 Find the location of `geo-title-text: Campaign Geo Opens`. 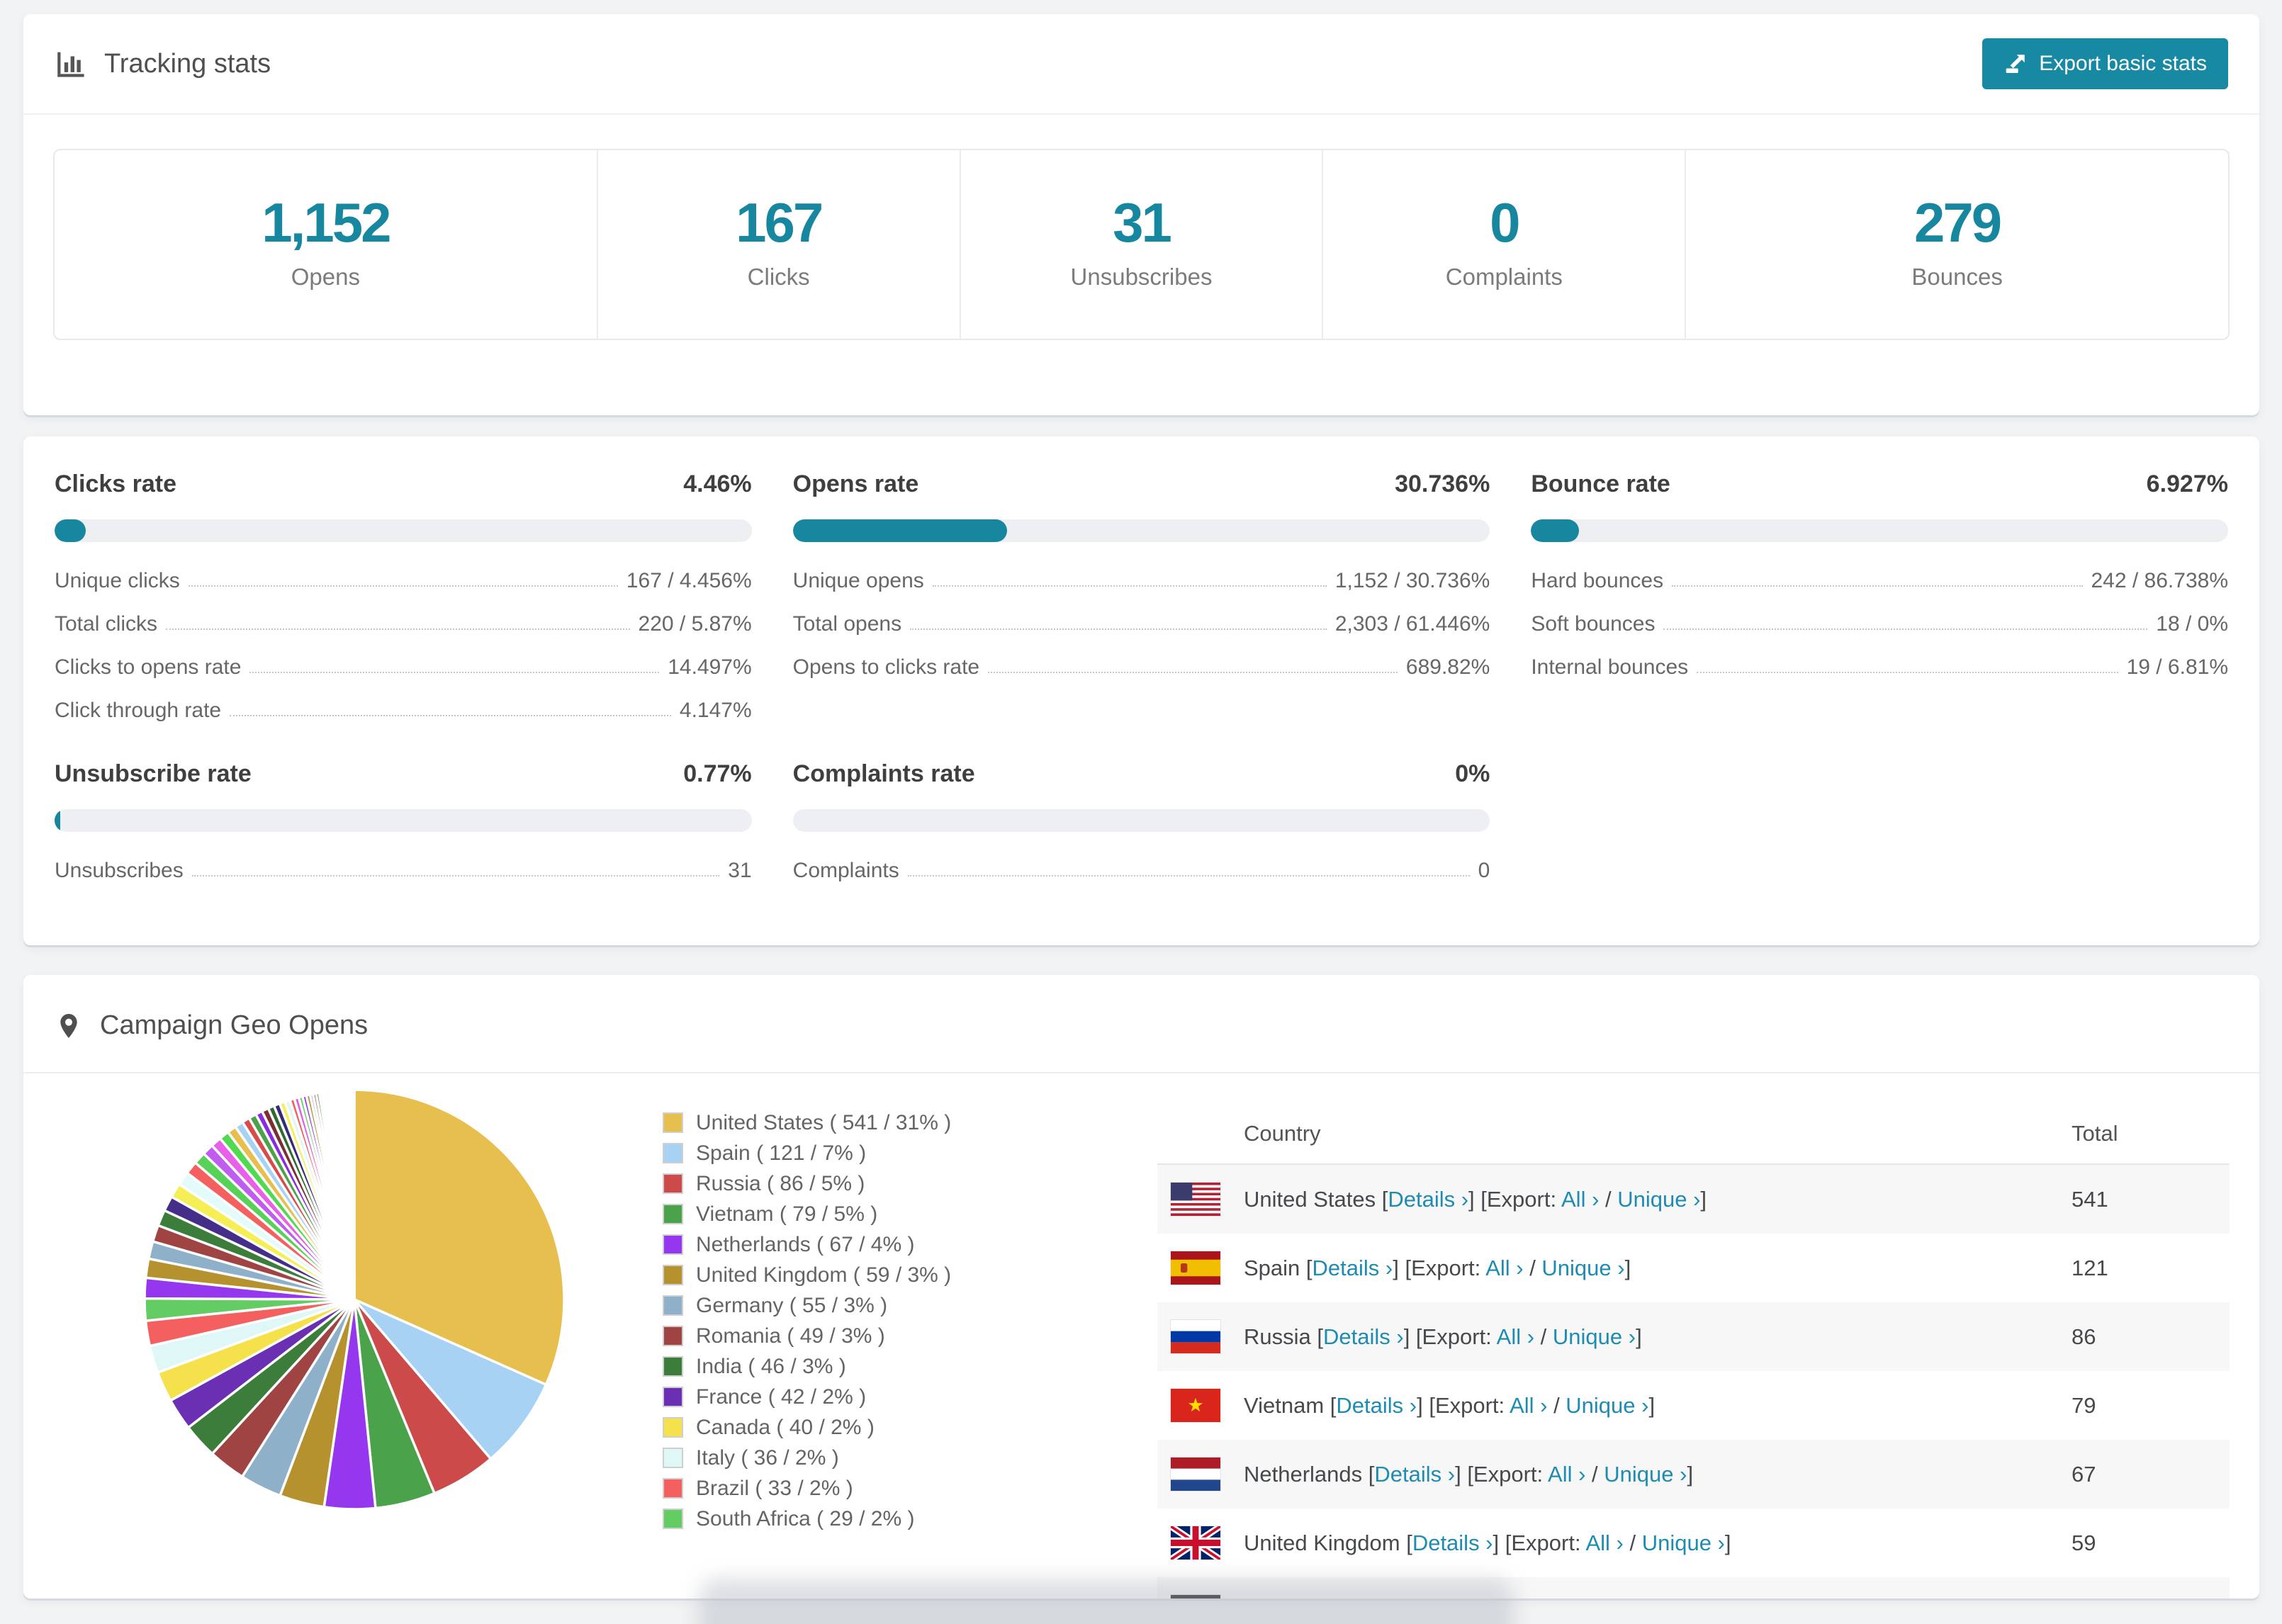

geo-title-text: Campaign Geo Opens is located at coordinates (234, 1025).